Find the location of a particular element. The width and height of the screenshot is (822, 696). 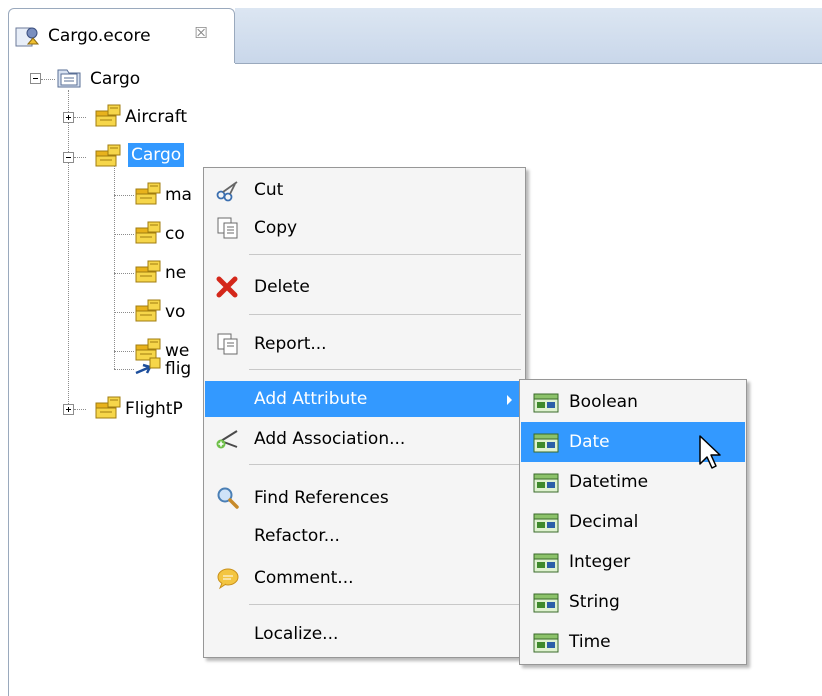

menu-item-label: Cut is located at coordinates (269, 190).